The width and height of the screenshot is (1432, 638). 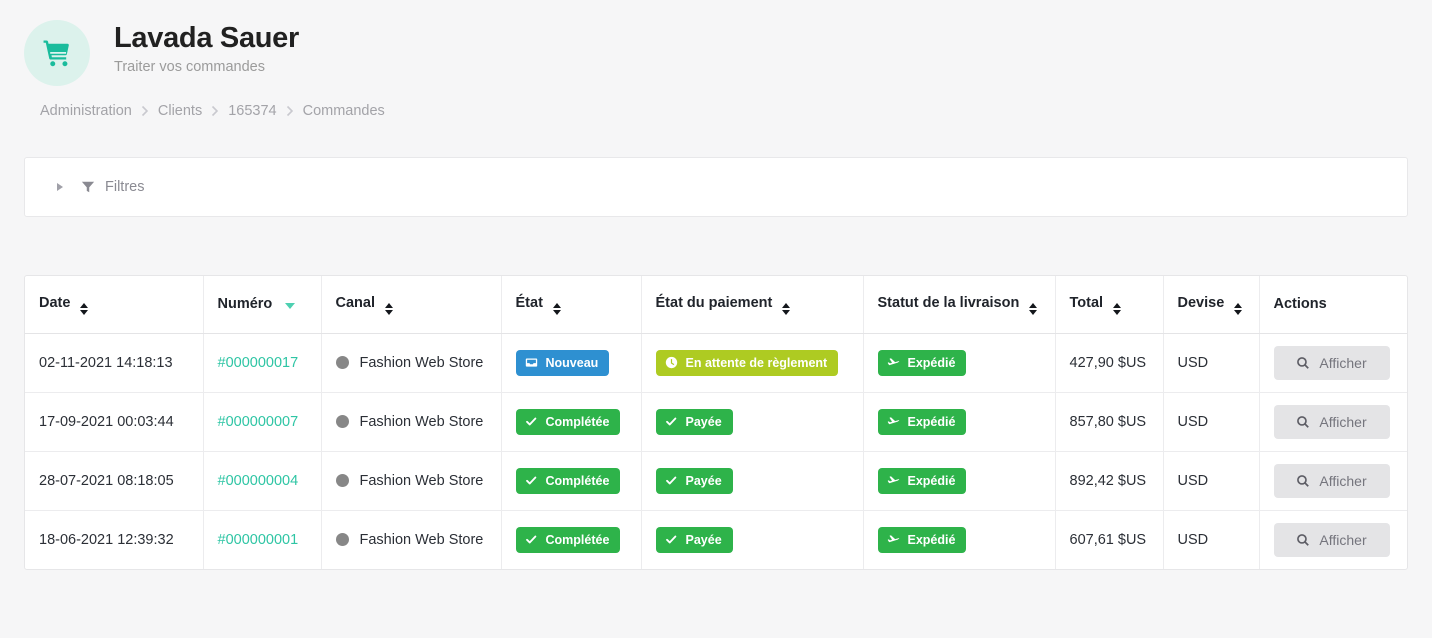 I want to click on column-label-actions: Actions, so click(x=1300, y=304).